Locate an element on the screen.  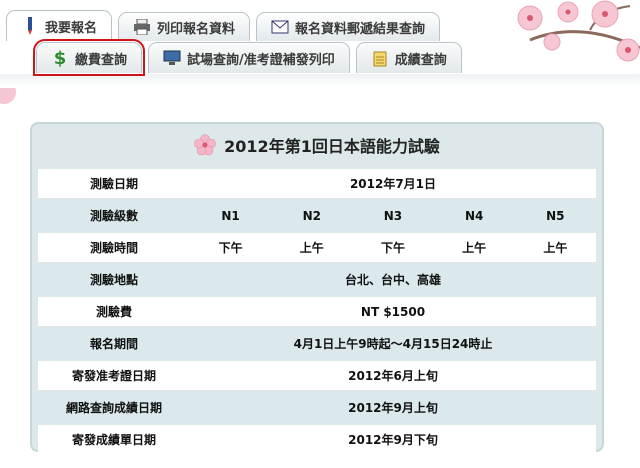
table-row: 寄發准考證日期 2012年6月上旬 is located at coordinates (317, 375).